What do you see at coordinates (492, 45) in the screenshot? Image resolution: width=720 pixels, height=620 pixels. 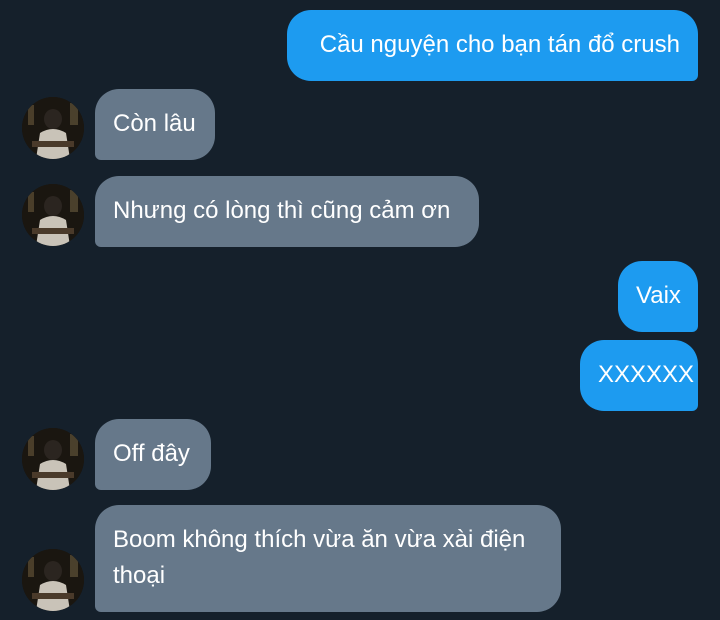 I see `message-bubble-outgoing: Cầu nguyện cho bạn tán đổ crush` at bounding box center [492, 45].